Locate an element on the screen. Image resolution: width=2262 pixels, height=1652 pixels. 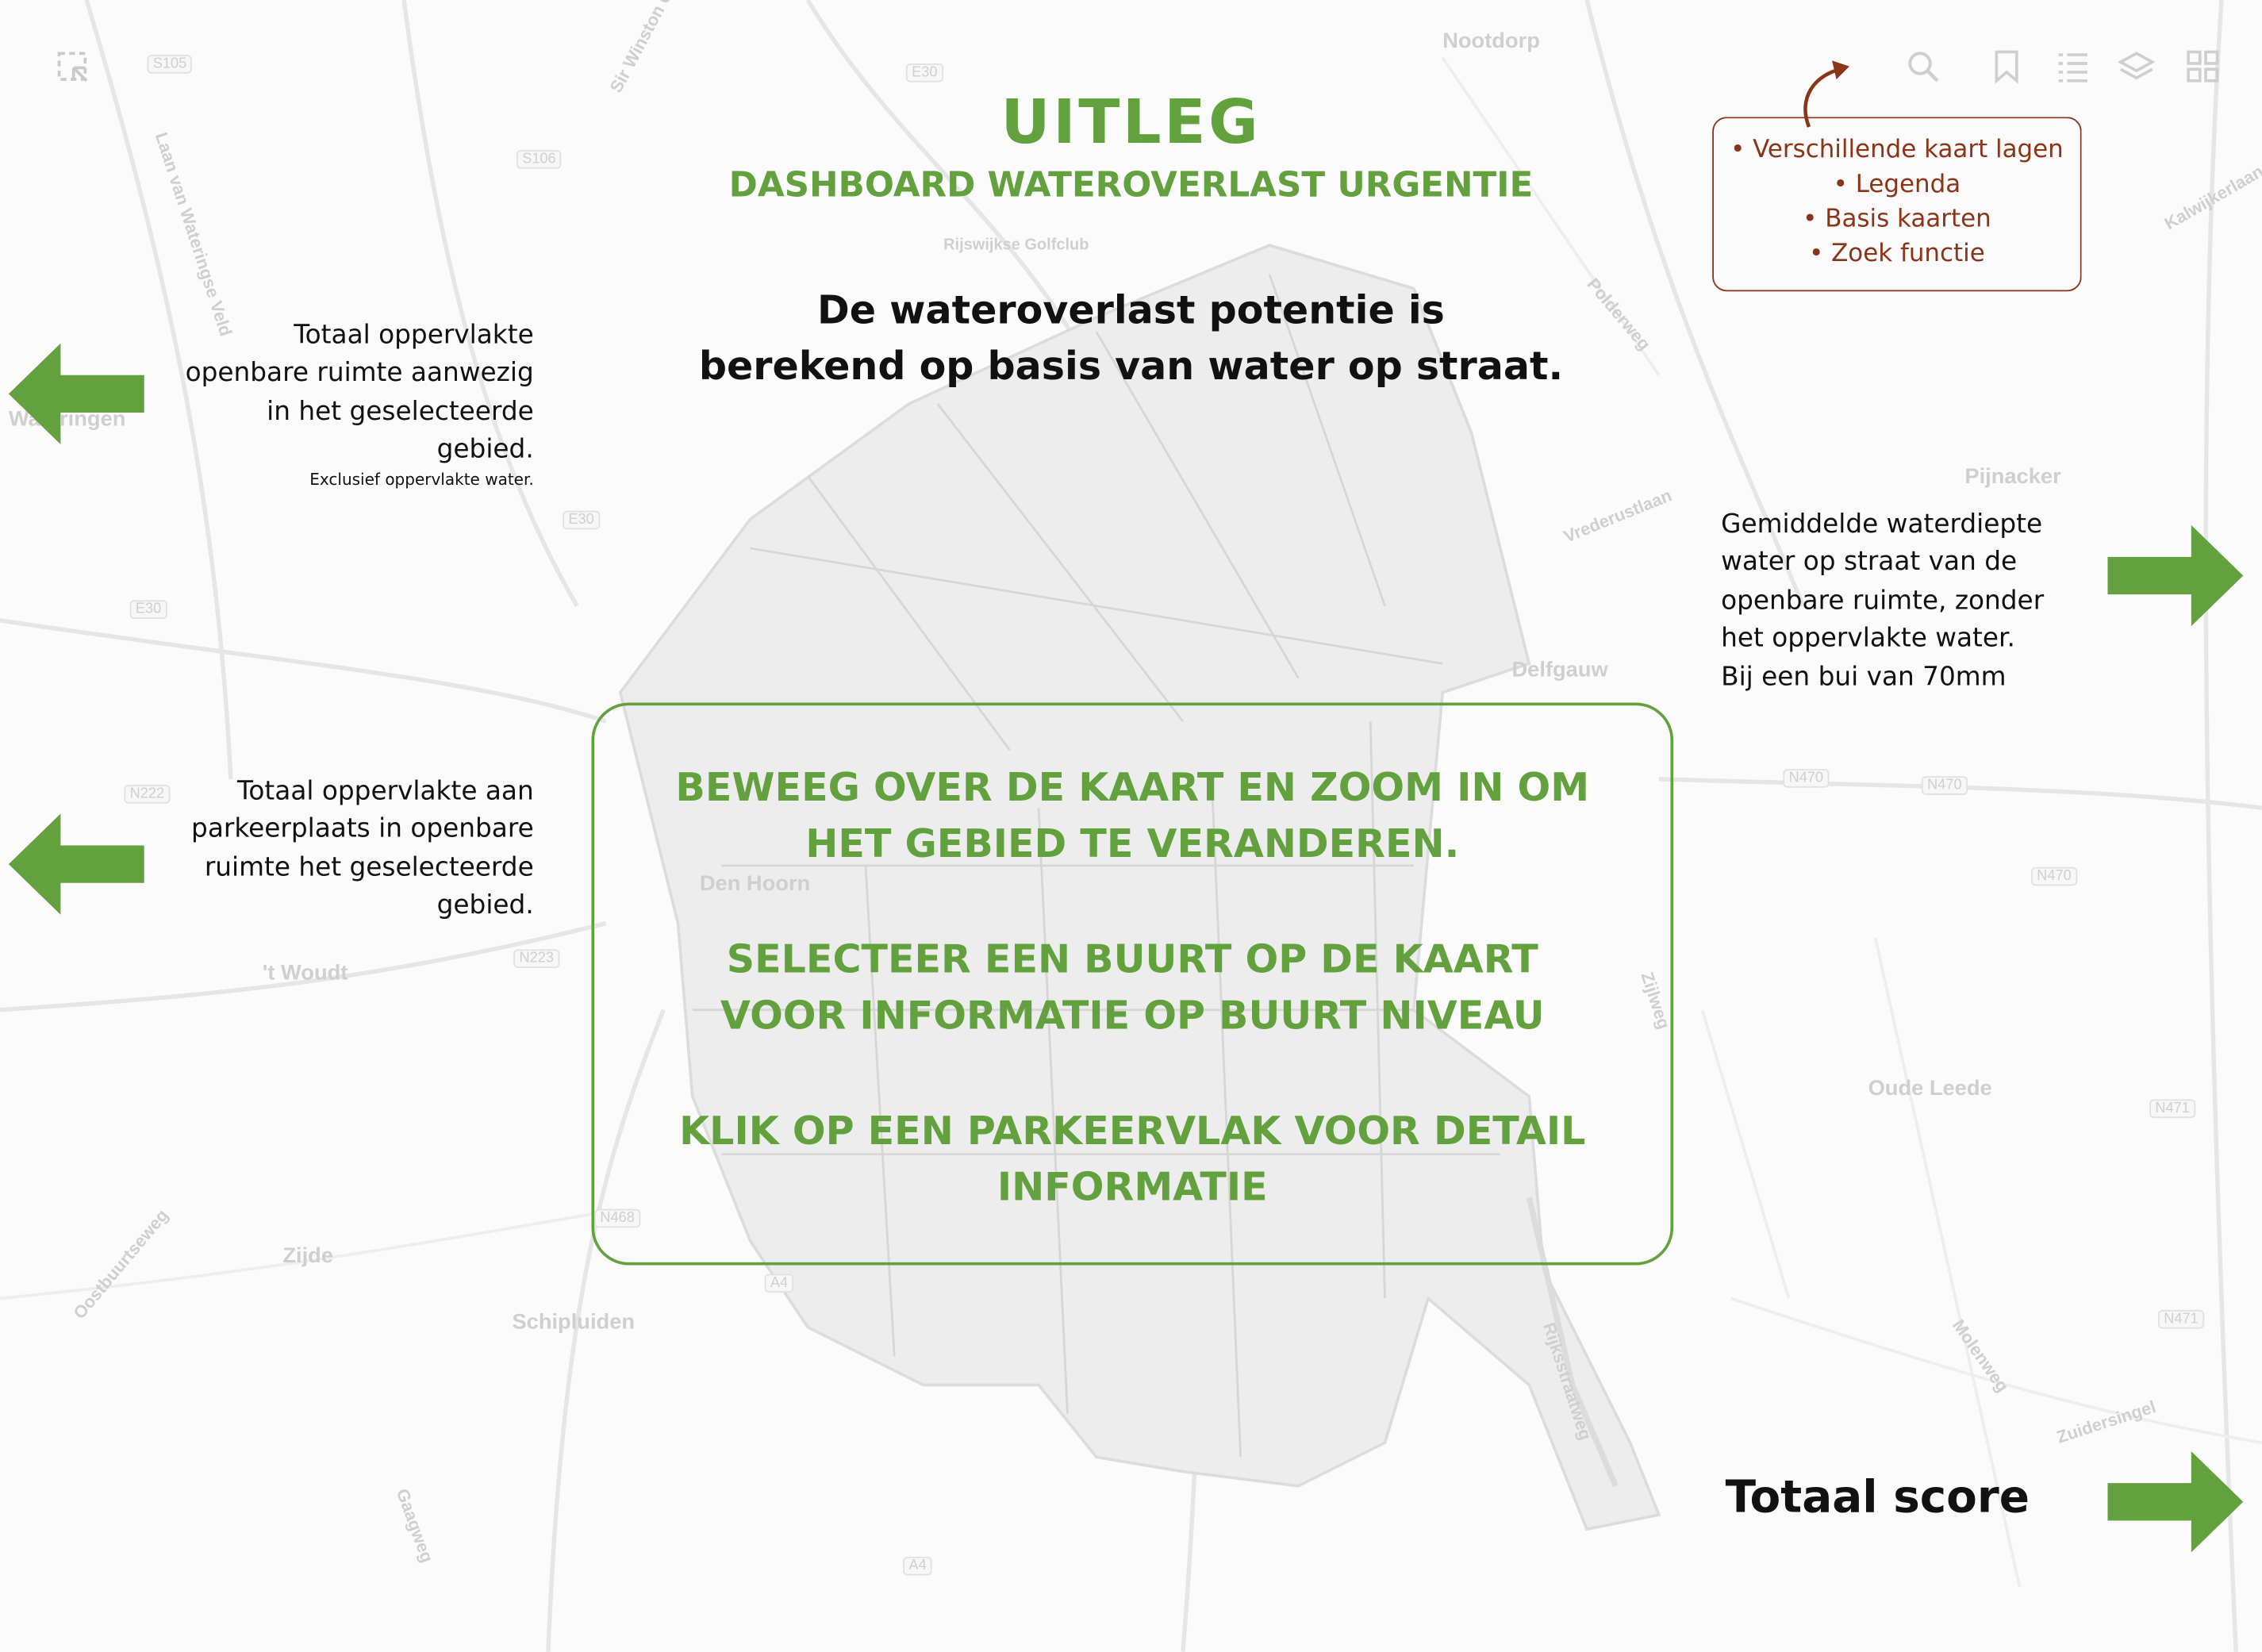
legend-list-icon is located at coordinates (2072, 66).